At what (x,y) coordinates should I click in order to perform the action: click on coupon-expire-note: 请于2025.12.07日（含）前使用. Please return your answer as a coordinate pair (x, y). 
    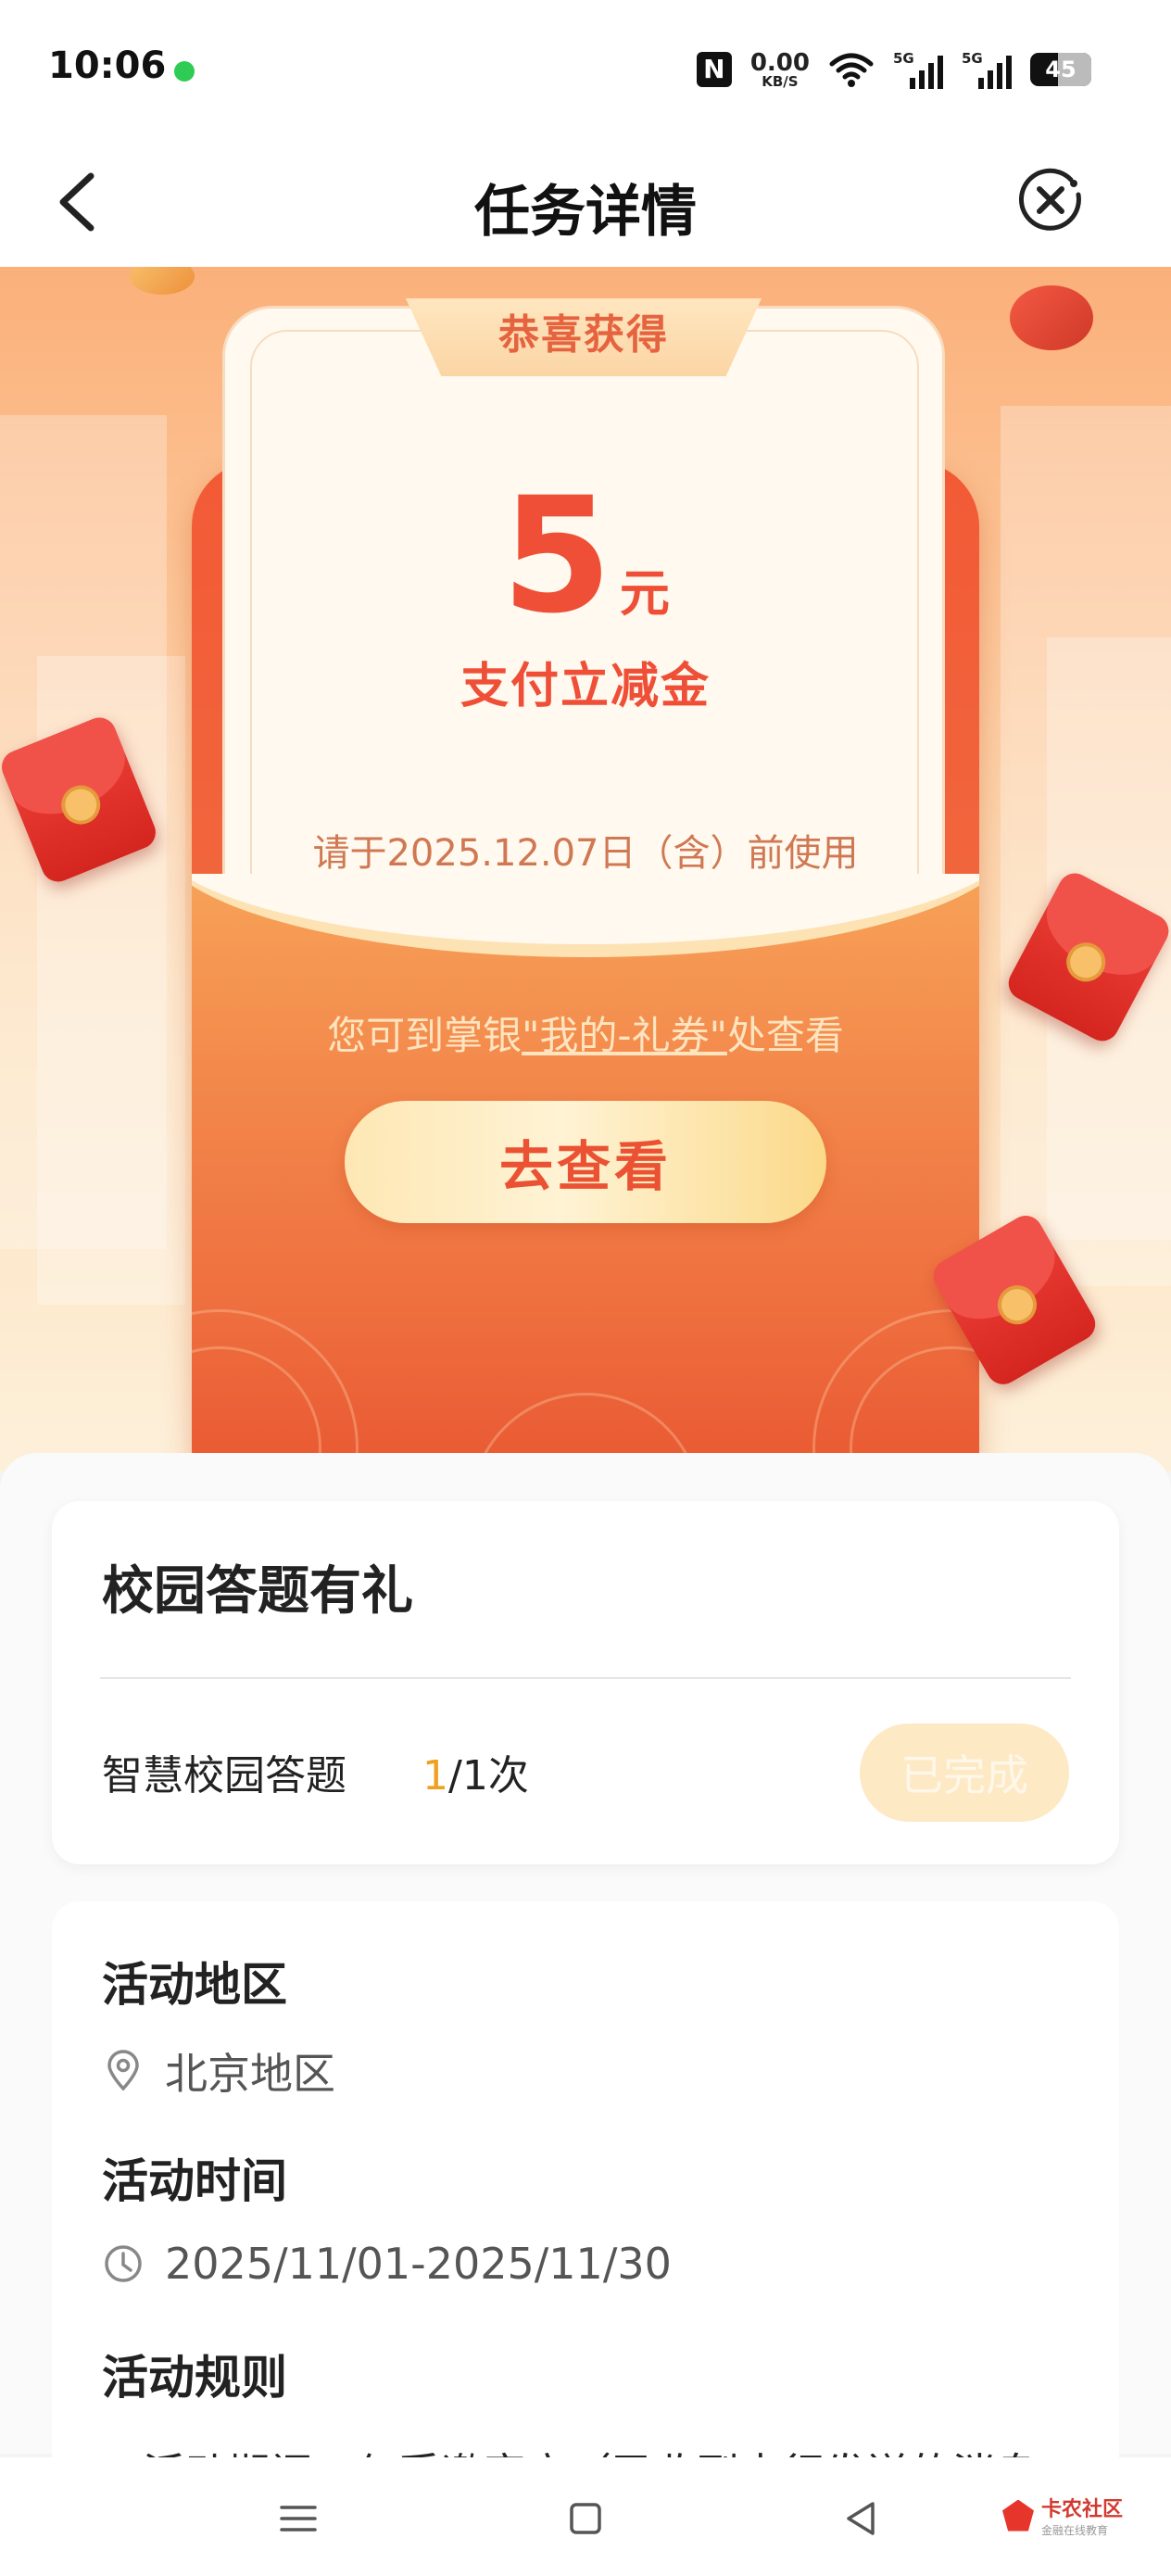
    Looking at the image, I should click on (585, 854).